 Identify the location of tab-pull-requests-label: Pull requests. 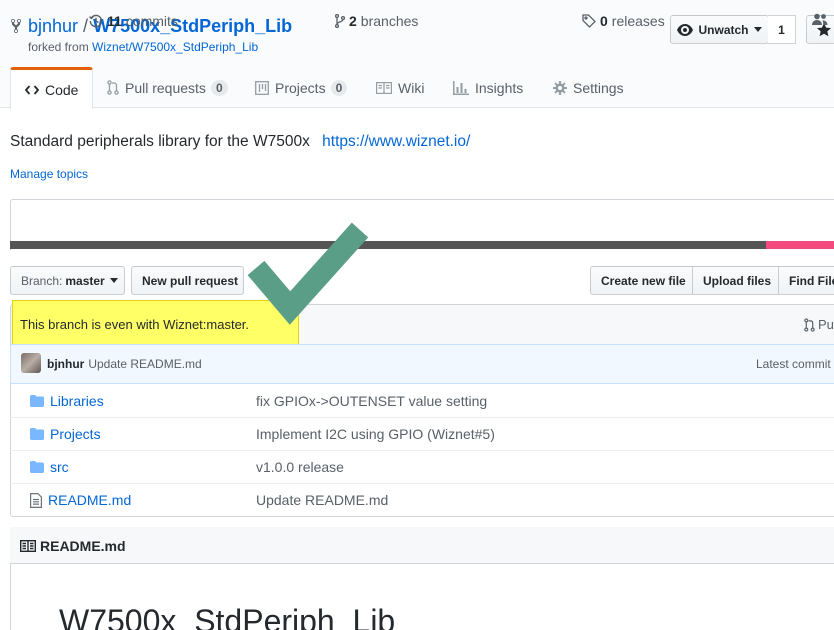
(165, 87).